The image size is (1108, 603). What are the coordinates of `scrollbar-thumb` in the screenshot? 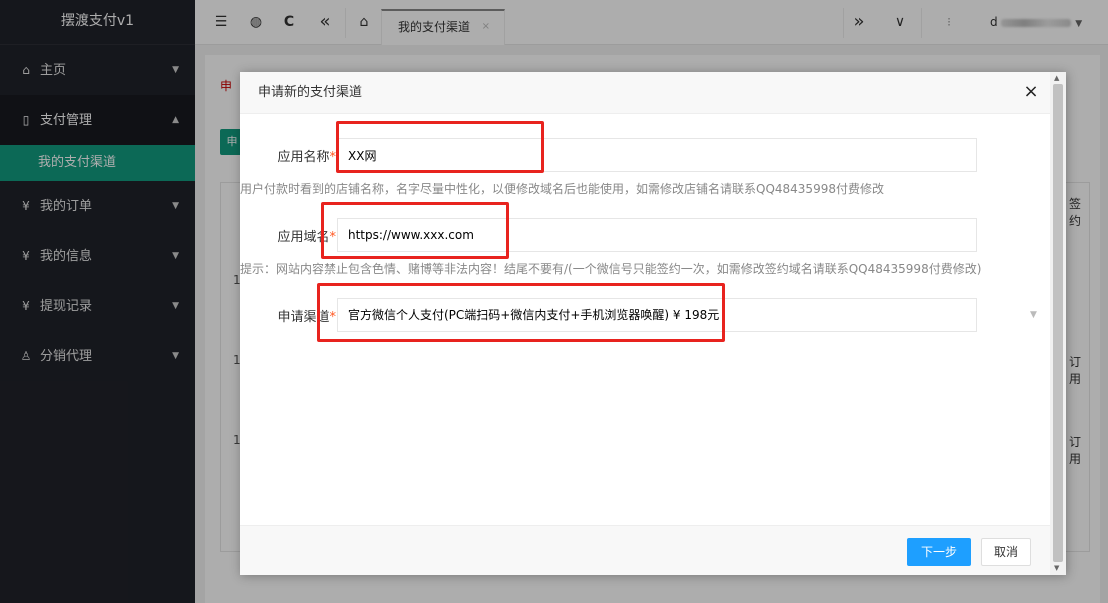 It's located at (1058, 323).